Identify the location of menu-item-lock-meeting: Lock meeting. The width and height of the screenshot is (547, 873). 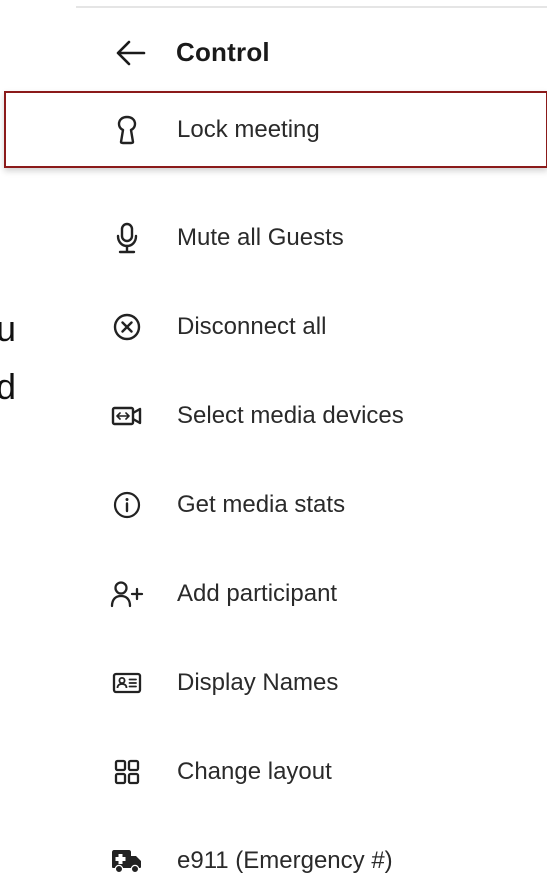
(275, 142).